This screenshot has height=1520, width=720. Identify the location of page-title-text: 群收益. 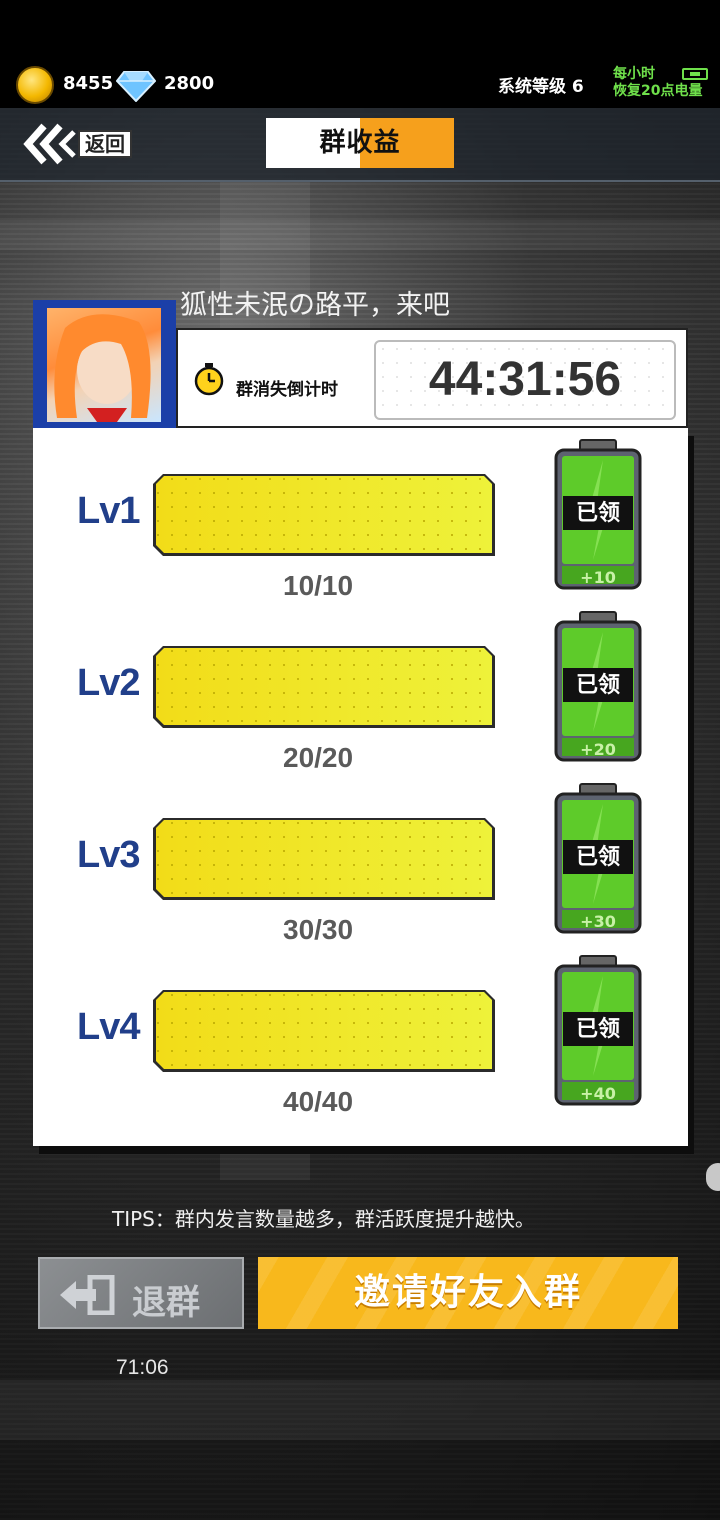
(360, 143).